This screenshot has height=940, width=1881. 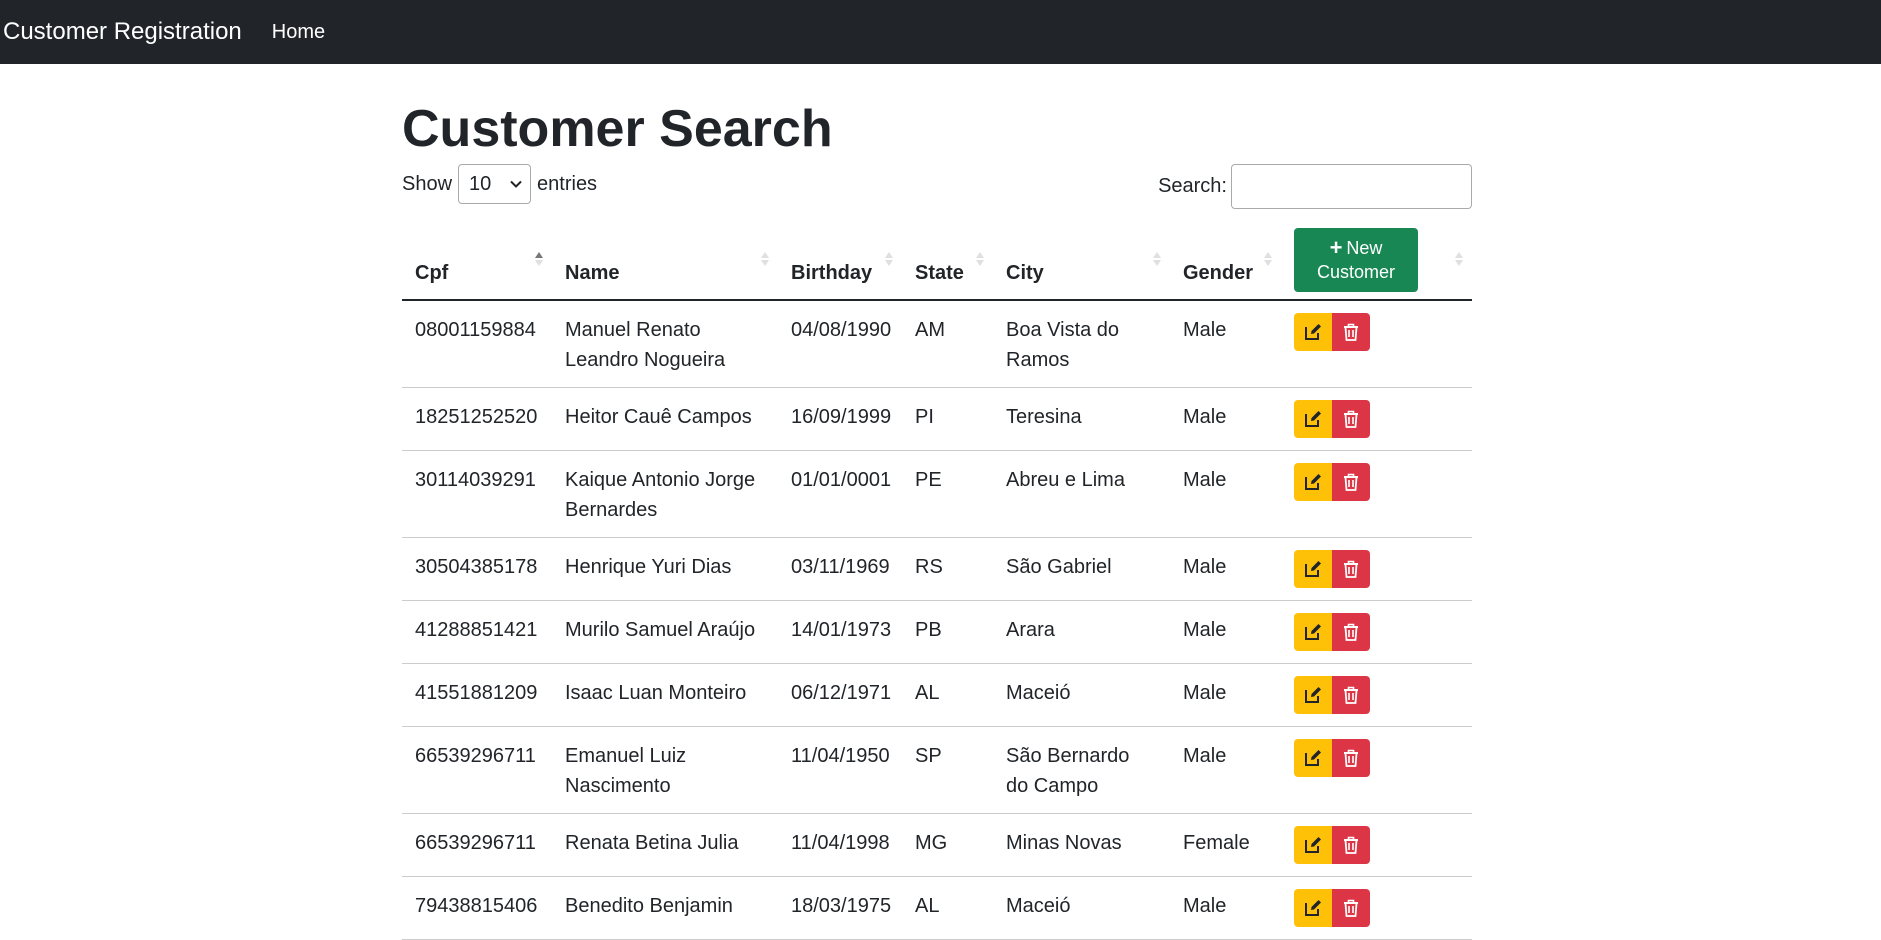 I want to click on cell-name: Renata Betina Julia, so click(x=665, y=845).